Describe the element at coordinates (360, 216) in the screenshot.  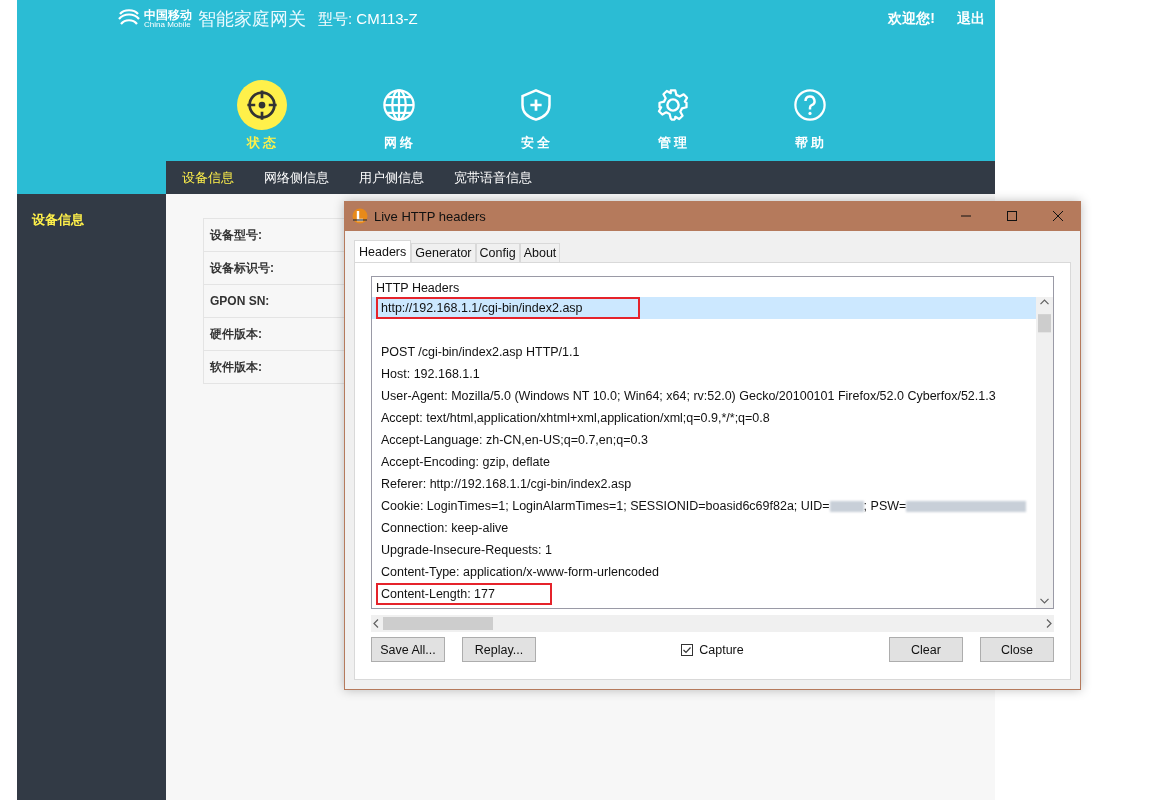
I see `app-icon` at that location.